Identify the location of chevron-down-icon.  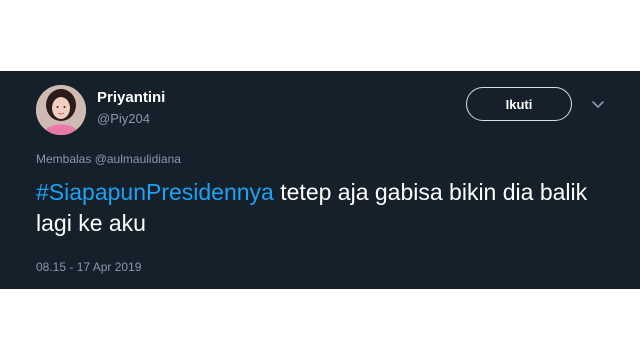
(598, 104).